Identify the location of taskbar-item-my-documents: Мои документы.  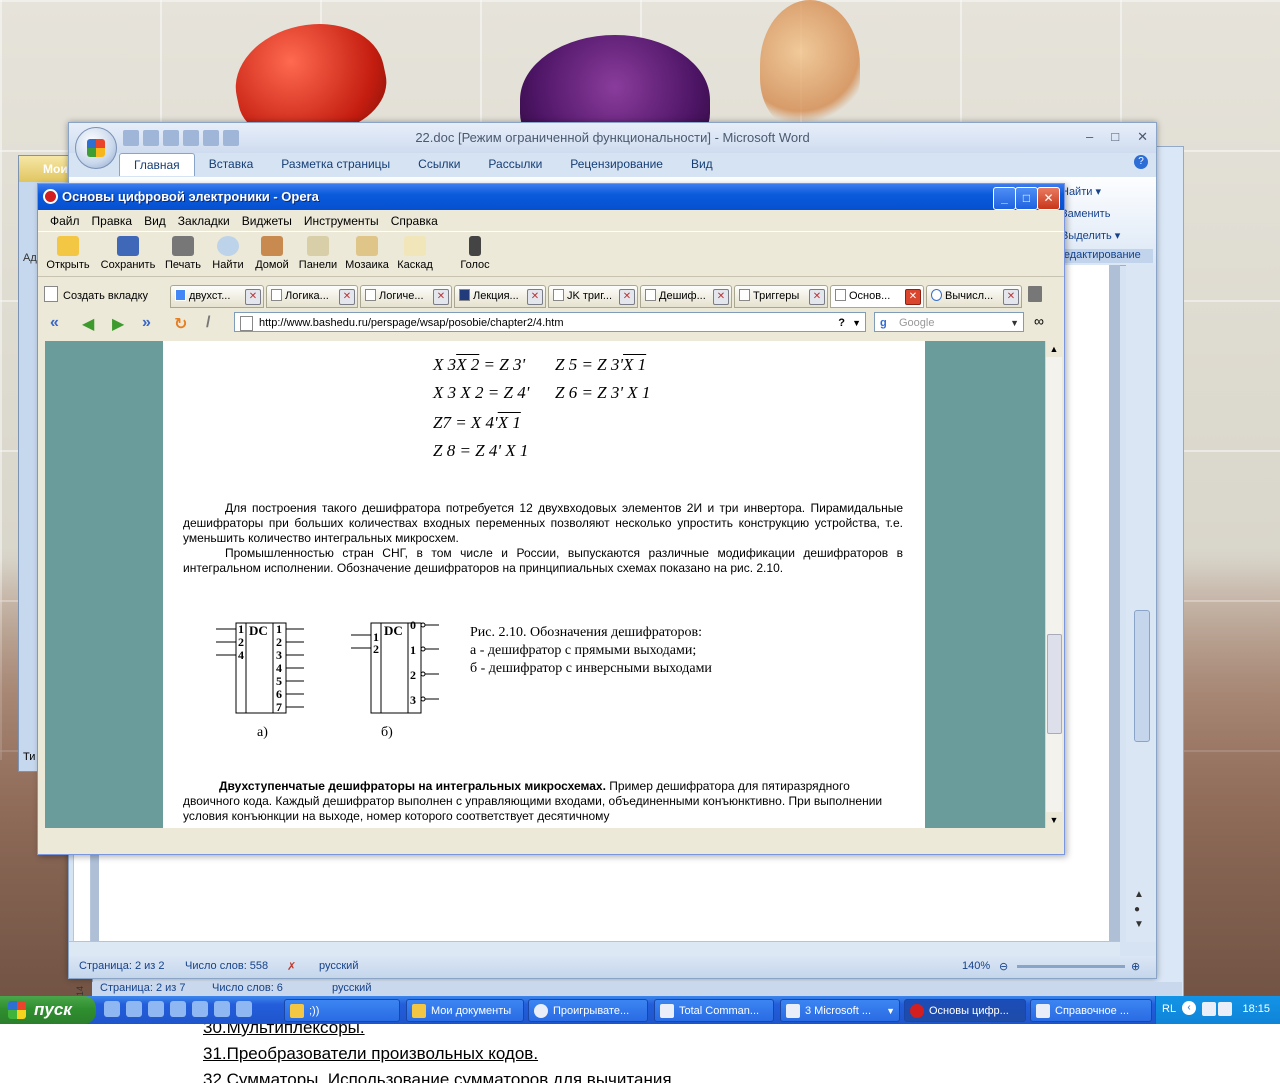
(465, 1010).